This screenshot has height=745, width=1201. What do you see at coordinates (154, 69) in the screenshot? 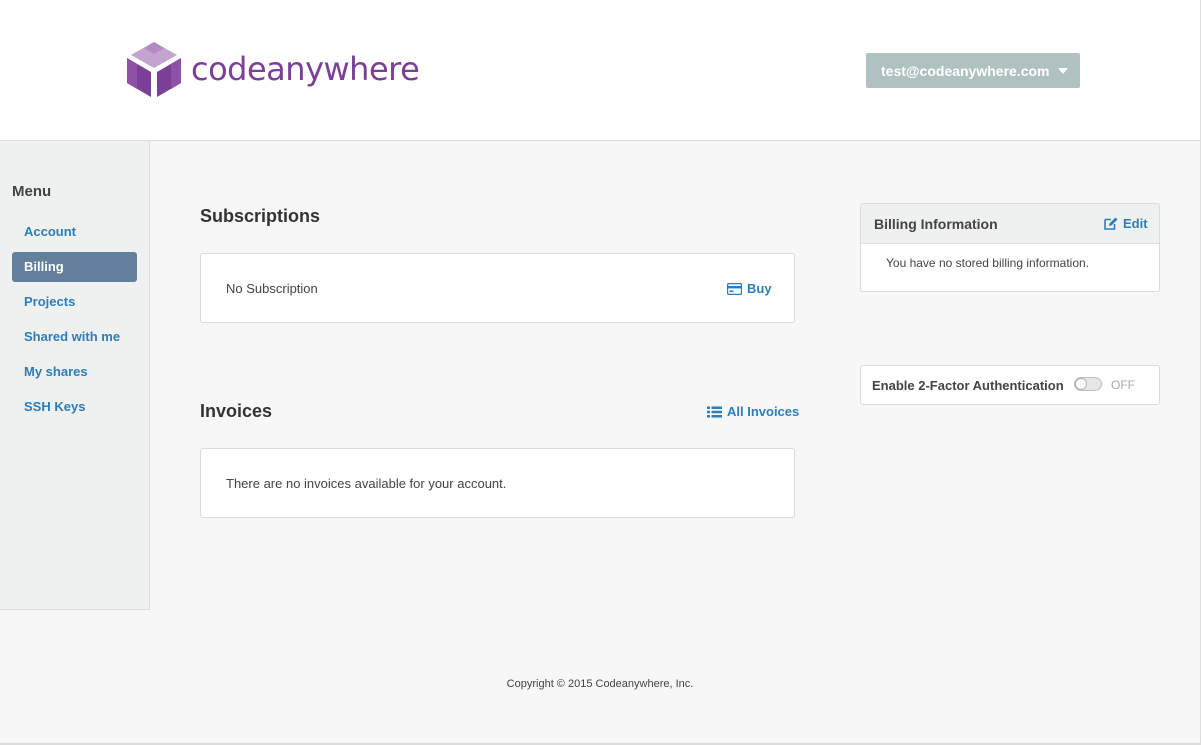
I see `cube-logo-icon` at bounding box center [154, 69].